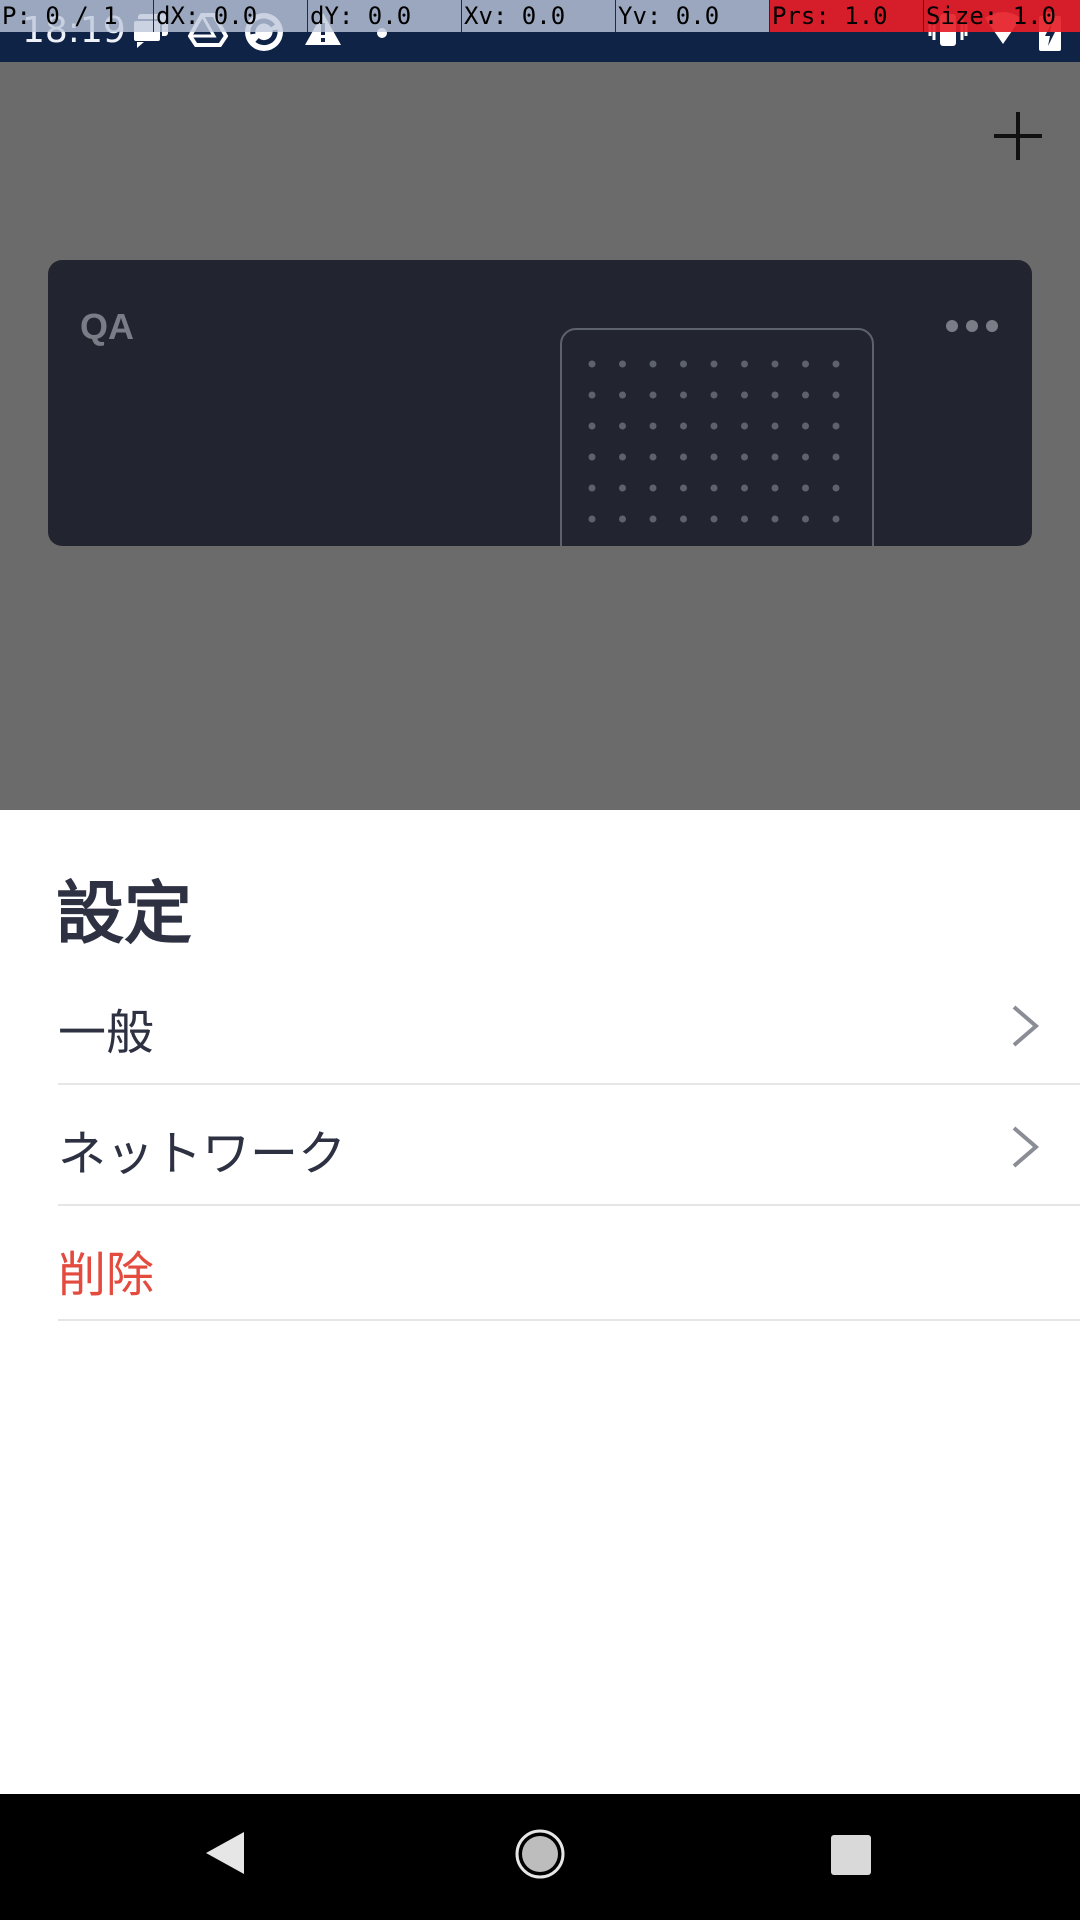  Describe the element at coordinates (231, 16) in the screenshot. I see `debug-dx: dX: 0.0` at that location.